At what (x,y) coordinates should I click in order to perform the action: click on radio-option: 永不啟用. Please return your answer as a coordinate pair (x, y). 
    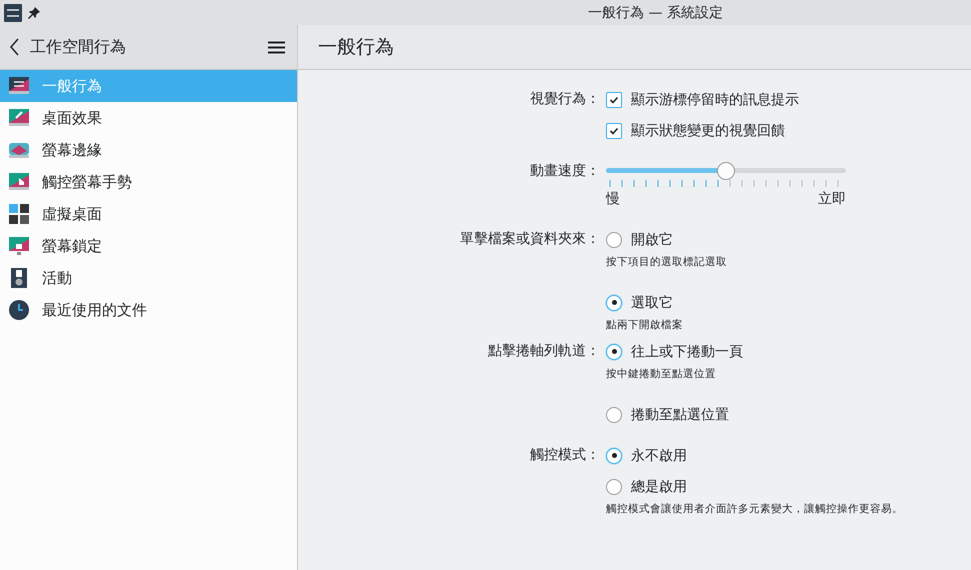
    Looking at the image, I should click on (646, 455).